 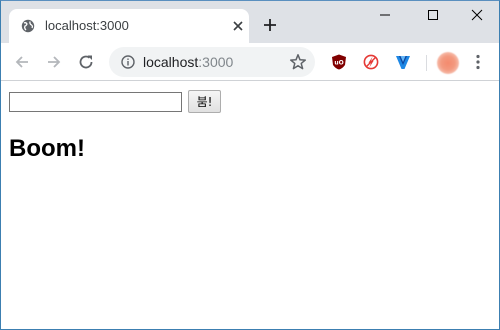 I want to click on forward-arrow-icon, so click(x=54, y=62).